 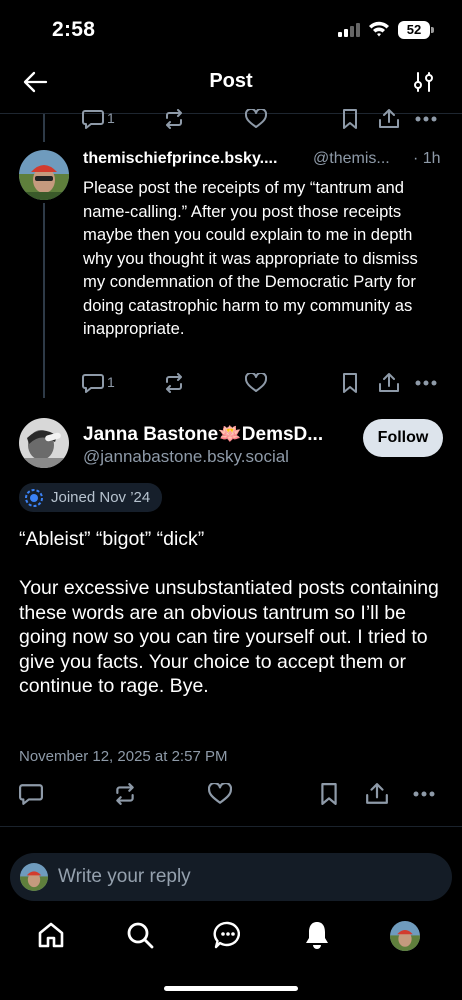 I want to click on content-divider, so click(x=231, y=826).